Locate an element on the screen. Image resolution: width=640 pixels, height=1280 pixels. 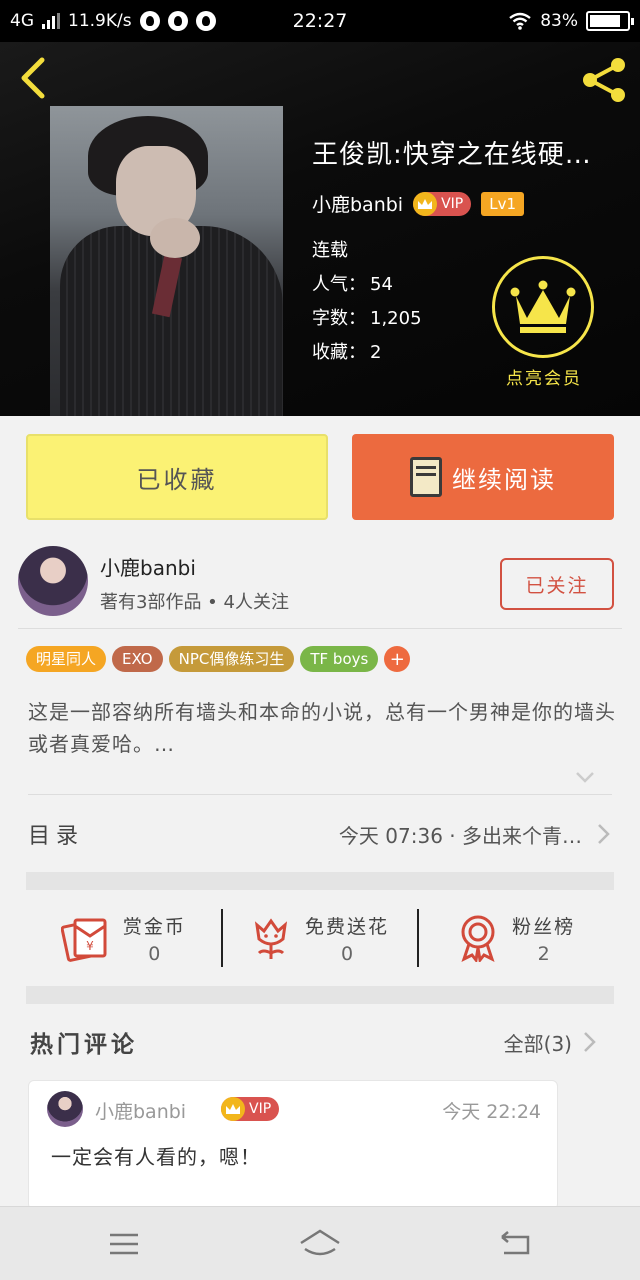
medal-icon is located at coordinates (478, 938).